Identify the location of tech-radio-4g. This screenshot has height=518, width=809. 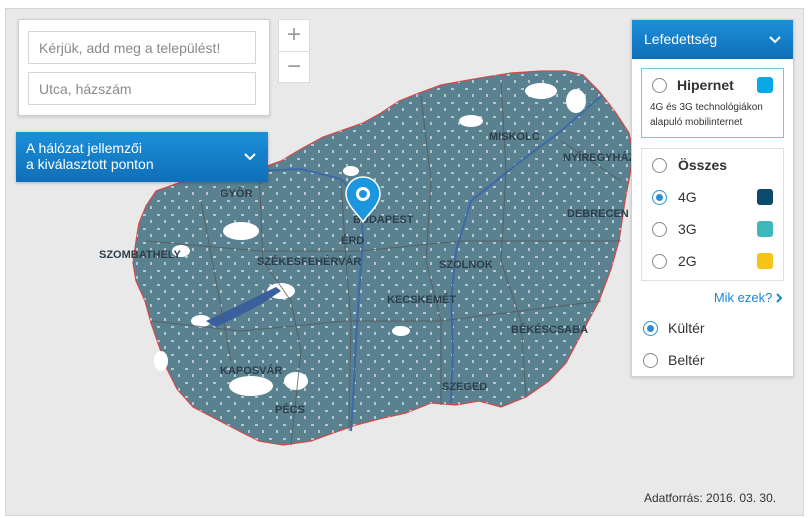
(659, 197).